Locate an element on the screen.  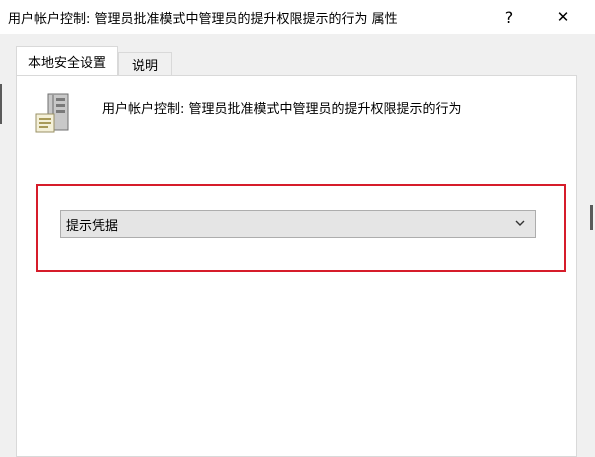
policy-name: 用户帐户控制: 管理员批准模式中管理员的提升权限提示的行为 is located at coordinates (282, 109).